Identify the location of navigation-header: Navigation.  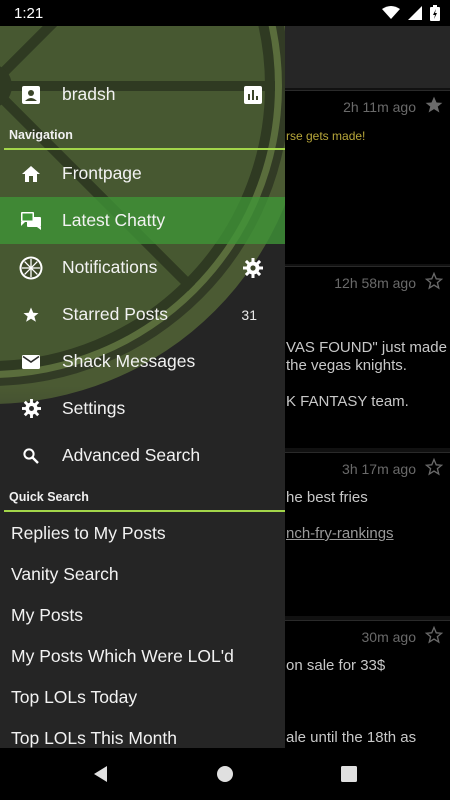
(41, 135).